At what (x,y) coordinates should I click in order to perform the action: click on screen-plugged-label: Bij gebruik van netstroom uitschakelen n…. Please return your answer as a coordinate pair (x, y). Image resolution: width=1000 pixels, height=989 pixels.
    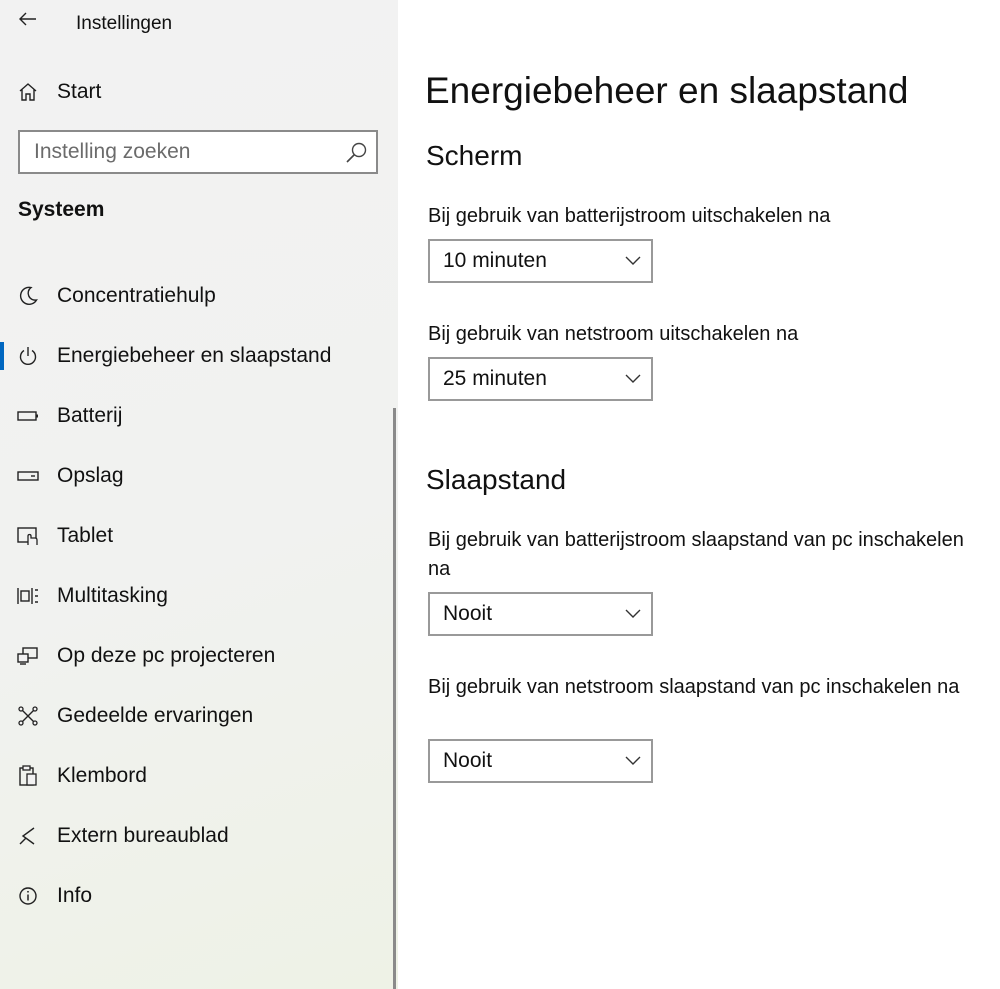
    Looking at the image, I should click on (613, 334).